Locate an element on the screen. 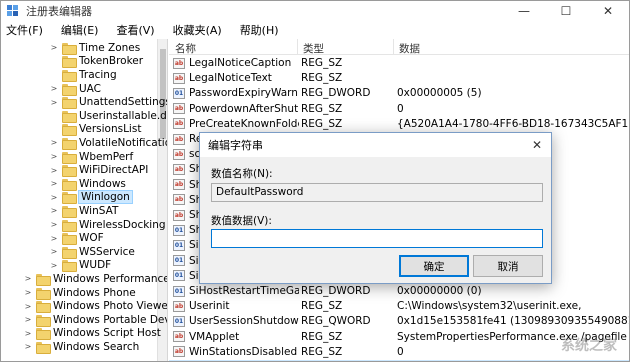  value-data-input is located at coordinates (377, 238).